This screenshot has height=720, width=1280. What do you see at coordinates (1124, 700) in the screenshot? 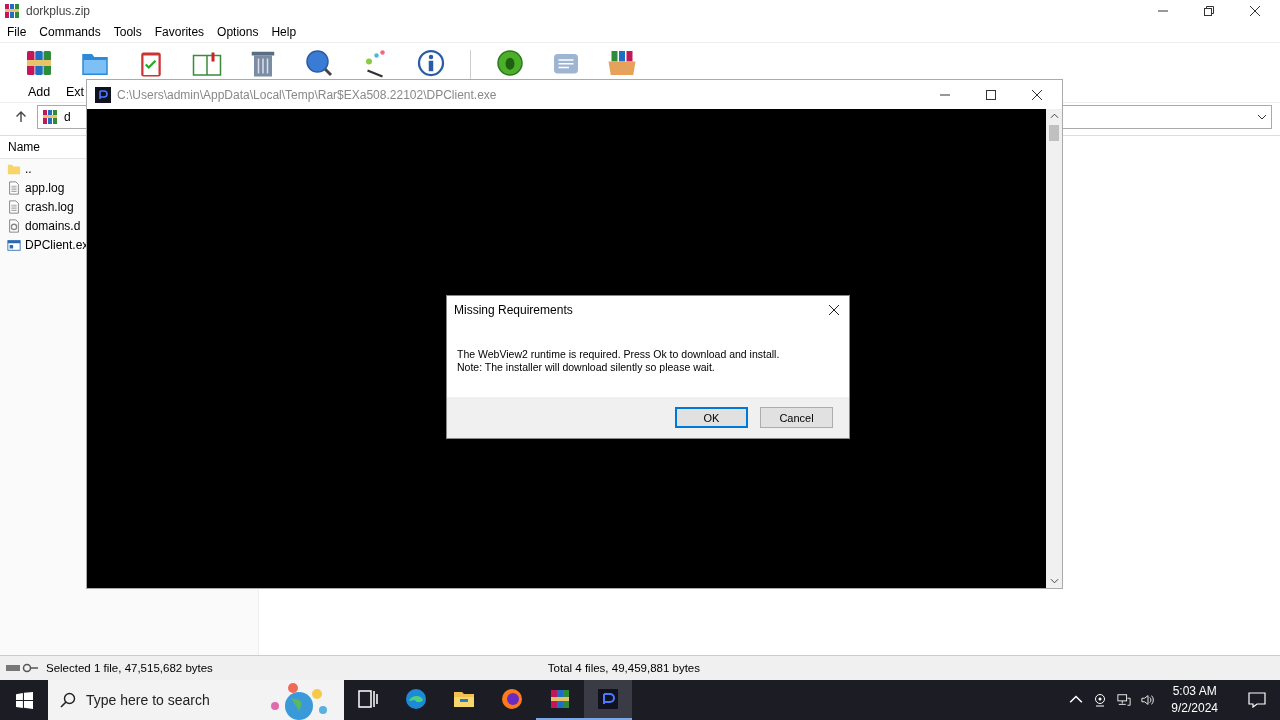
I see `network-icon` at bounding box center [1124, 700].